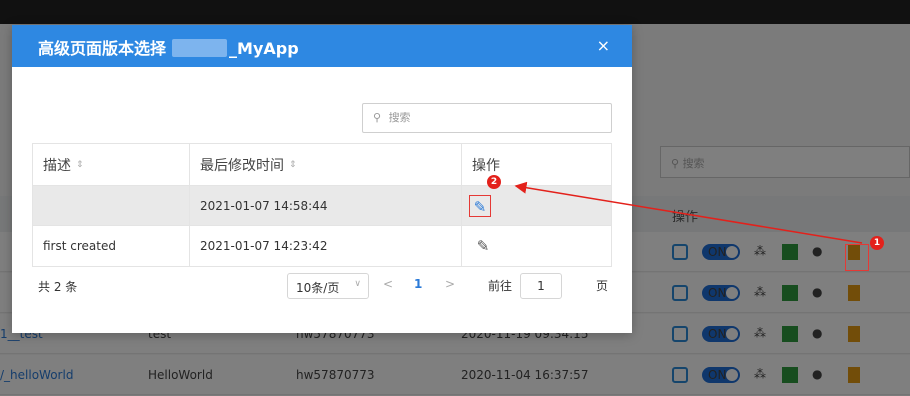 The image size is (910, 396). Describe the element at coordinates (603, 45) in the screenshot. I see `close-icon: ×` at that location.